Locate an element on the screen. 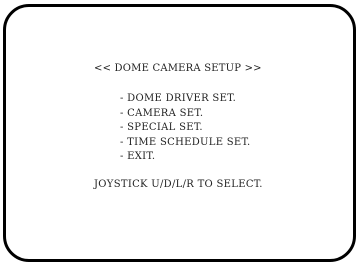  menu-item-special-set: - SPECIAL SET. is located at coordinates (185, 128).